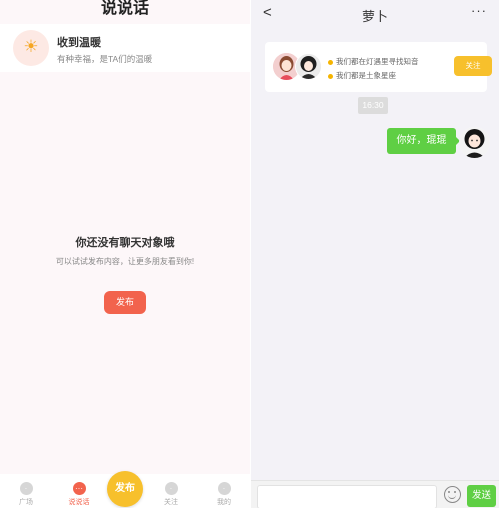 This screenshot has width=499, height=508. I want to click on square-icon: ·, so click(26, 488).